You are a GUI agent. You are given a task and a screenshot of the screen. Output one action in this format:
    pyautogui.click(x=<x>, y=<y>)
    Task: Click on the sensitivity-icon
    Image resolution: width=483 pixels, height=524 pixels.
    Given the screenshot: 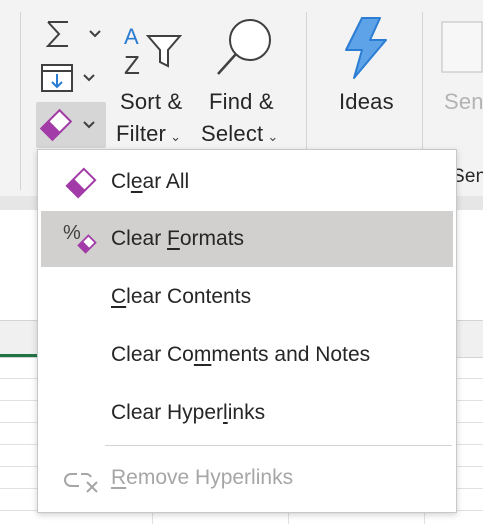 What is the action you would take?
    pyautogui.click(x=462, y=47)
    